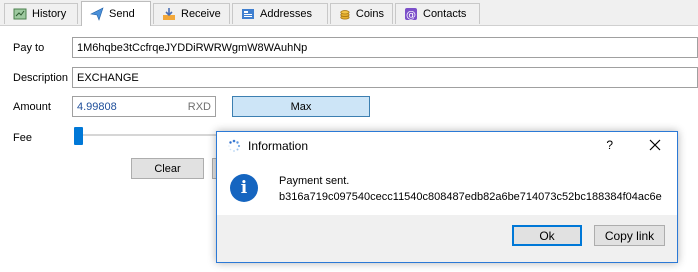  I want to click on coins-icon, so click(345, 15).